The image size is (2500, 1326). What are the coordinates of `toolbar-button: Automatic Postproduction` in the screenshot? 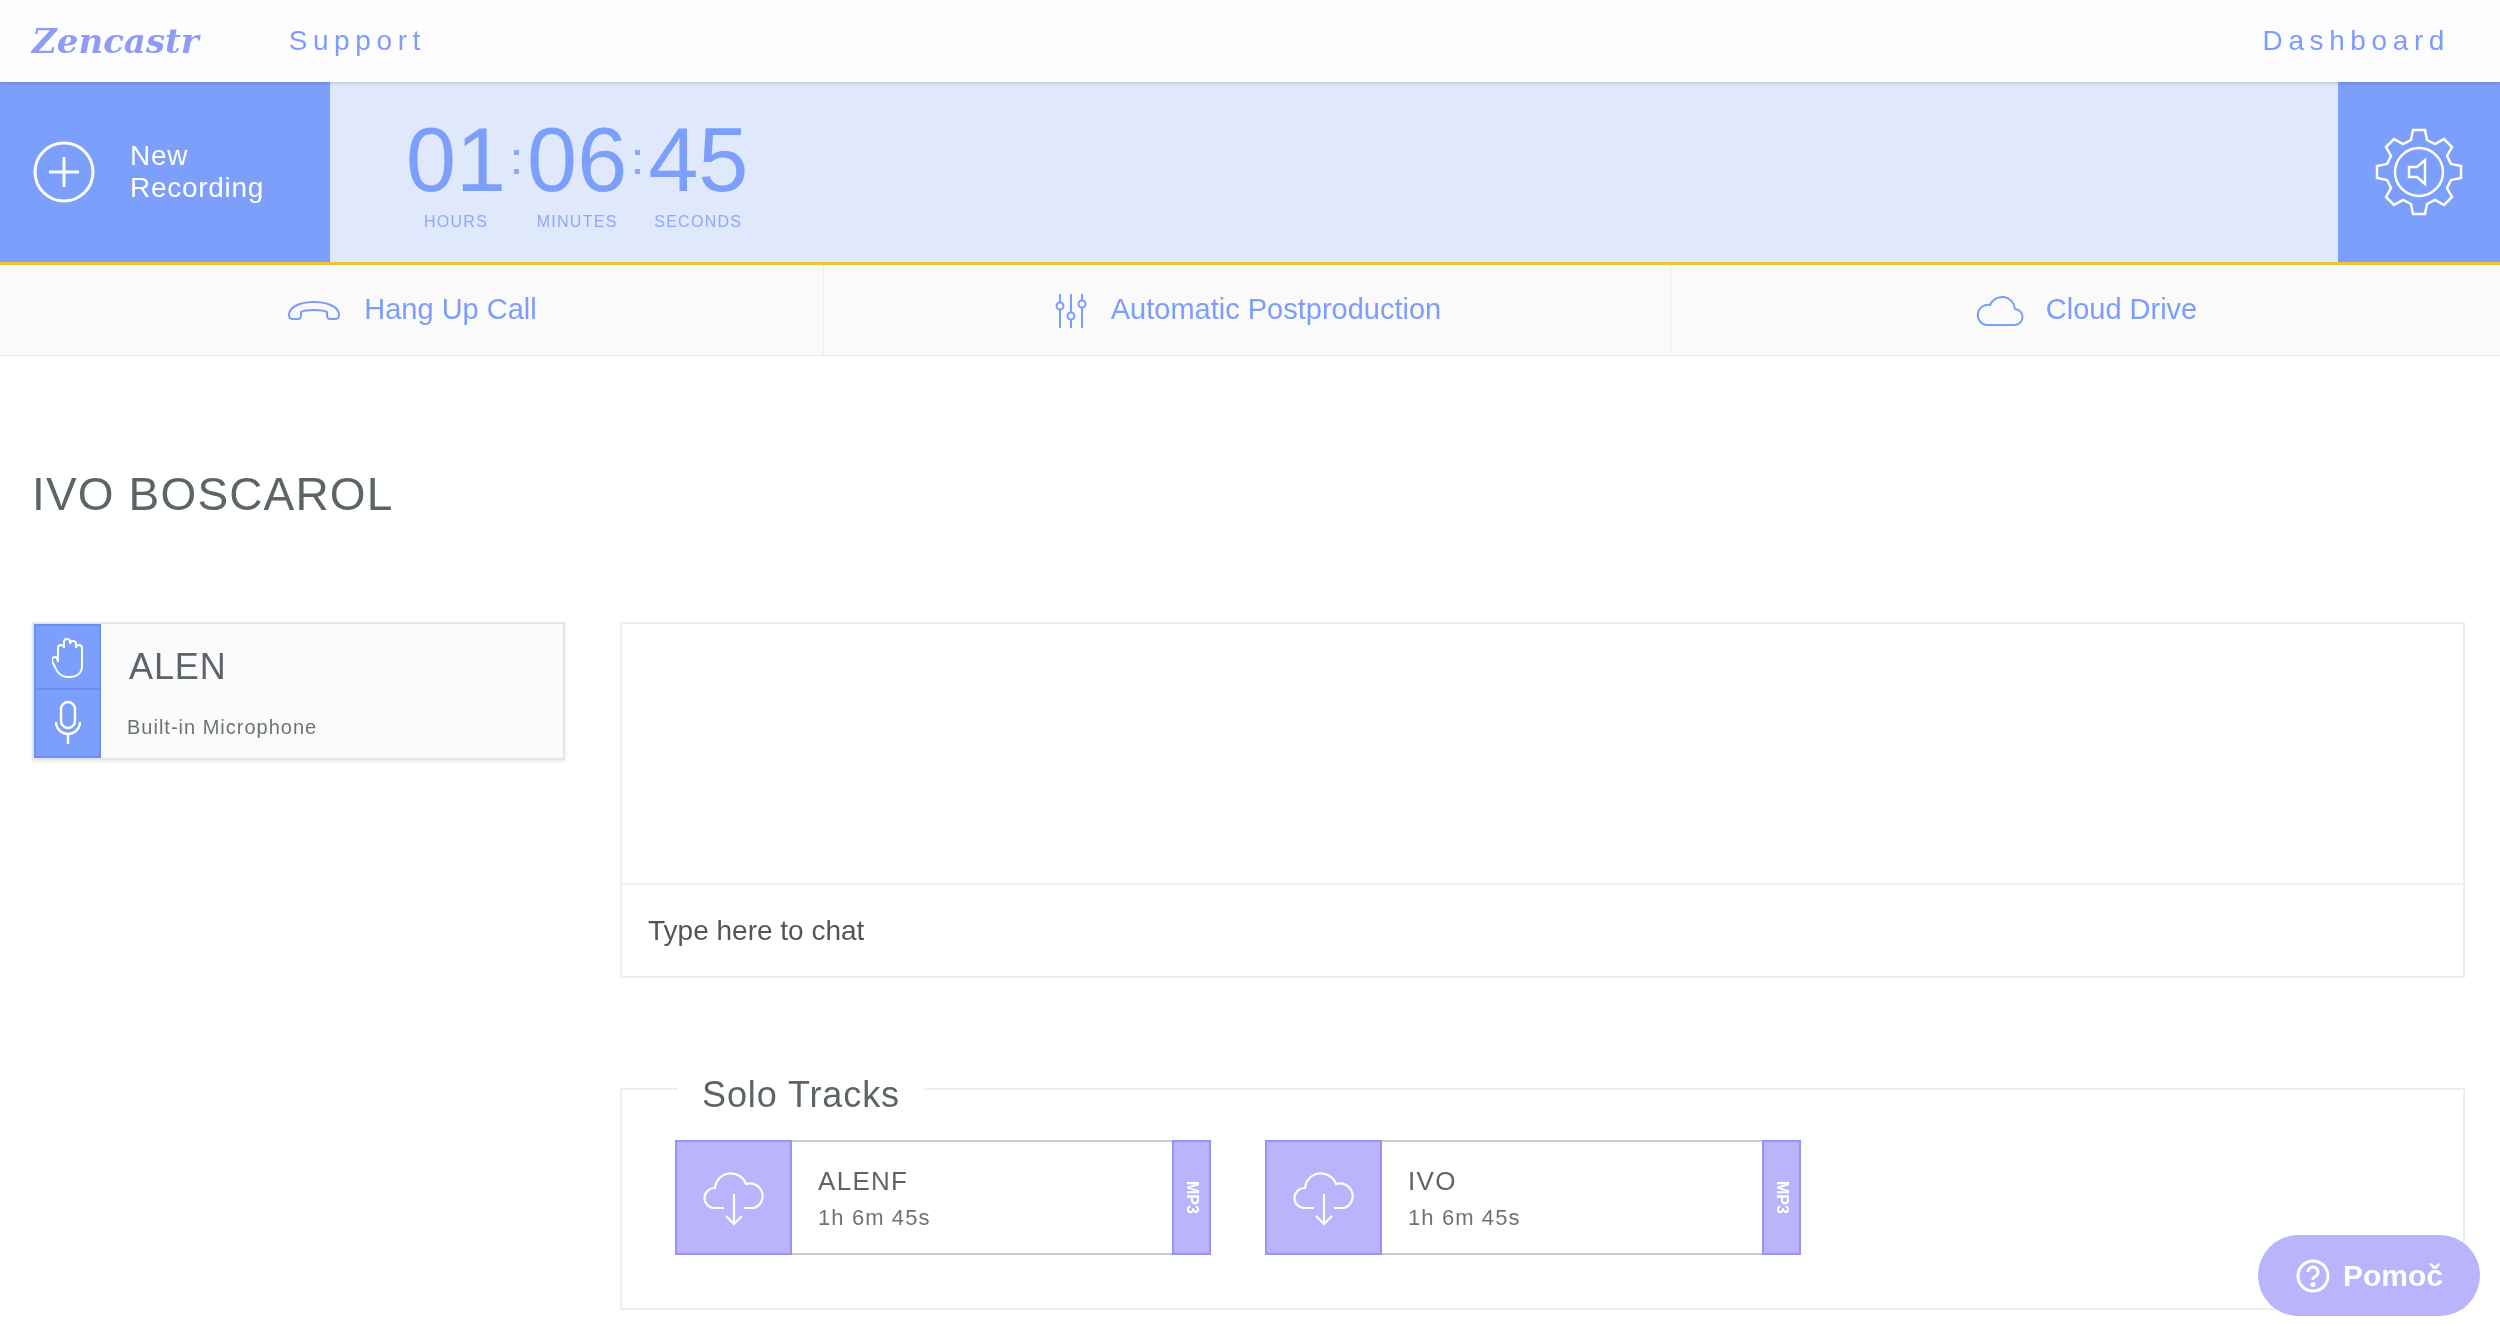 It's located at (1247, 310).